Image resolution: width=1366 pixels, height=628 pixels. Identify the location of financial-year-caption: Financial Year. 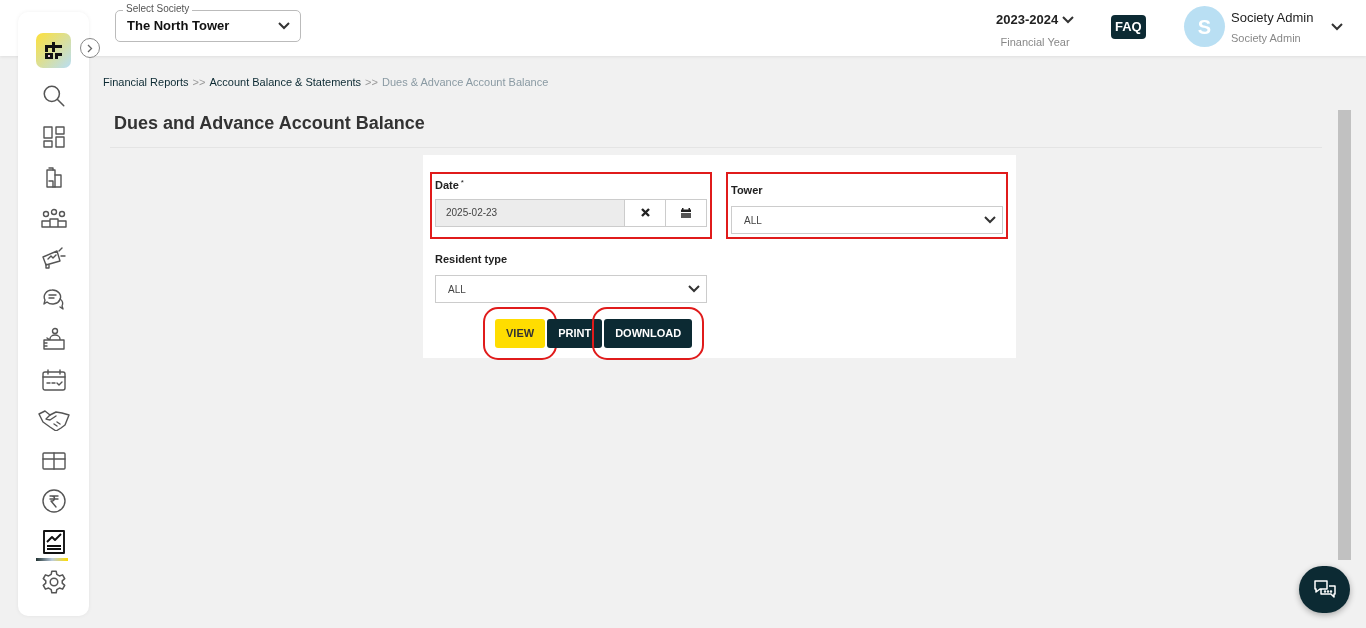
(1035, 42).